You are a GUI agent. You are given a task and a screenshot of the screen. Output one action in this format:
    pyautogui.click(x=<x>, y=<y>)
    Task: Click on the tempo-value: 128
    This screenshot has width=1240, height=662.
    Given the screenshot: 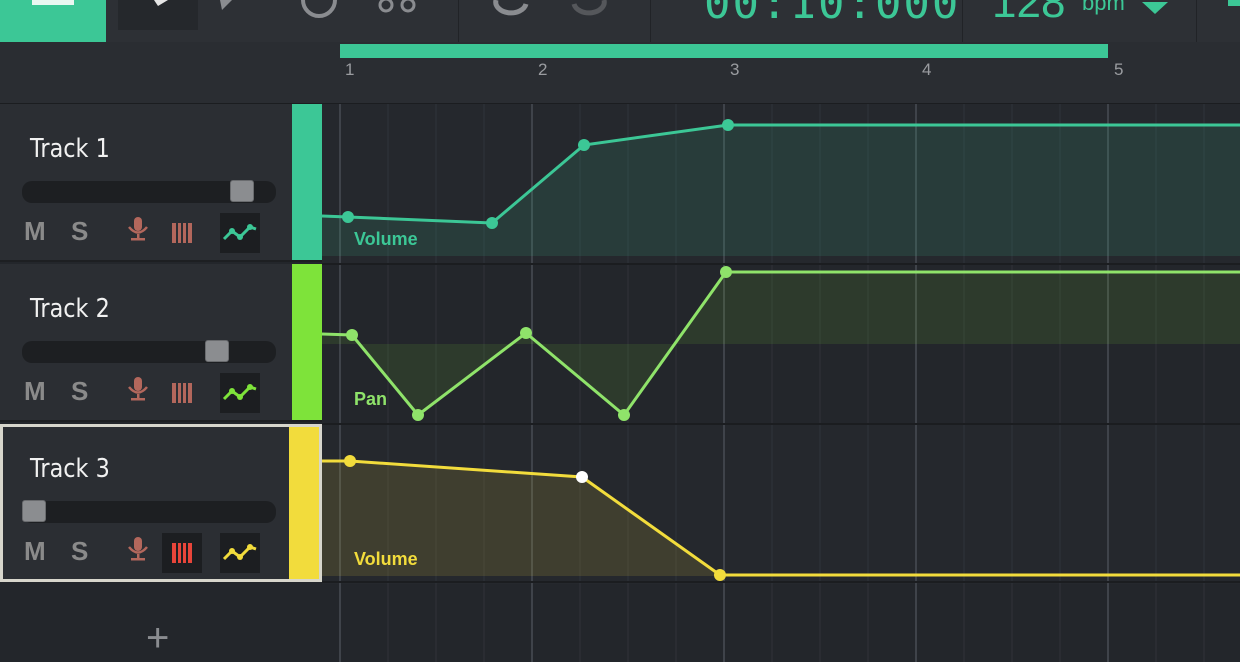 What is the action you would take?
    pyautogui.click(x=1028, y=14)
    